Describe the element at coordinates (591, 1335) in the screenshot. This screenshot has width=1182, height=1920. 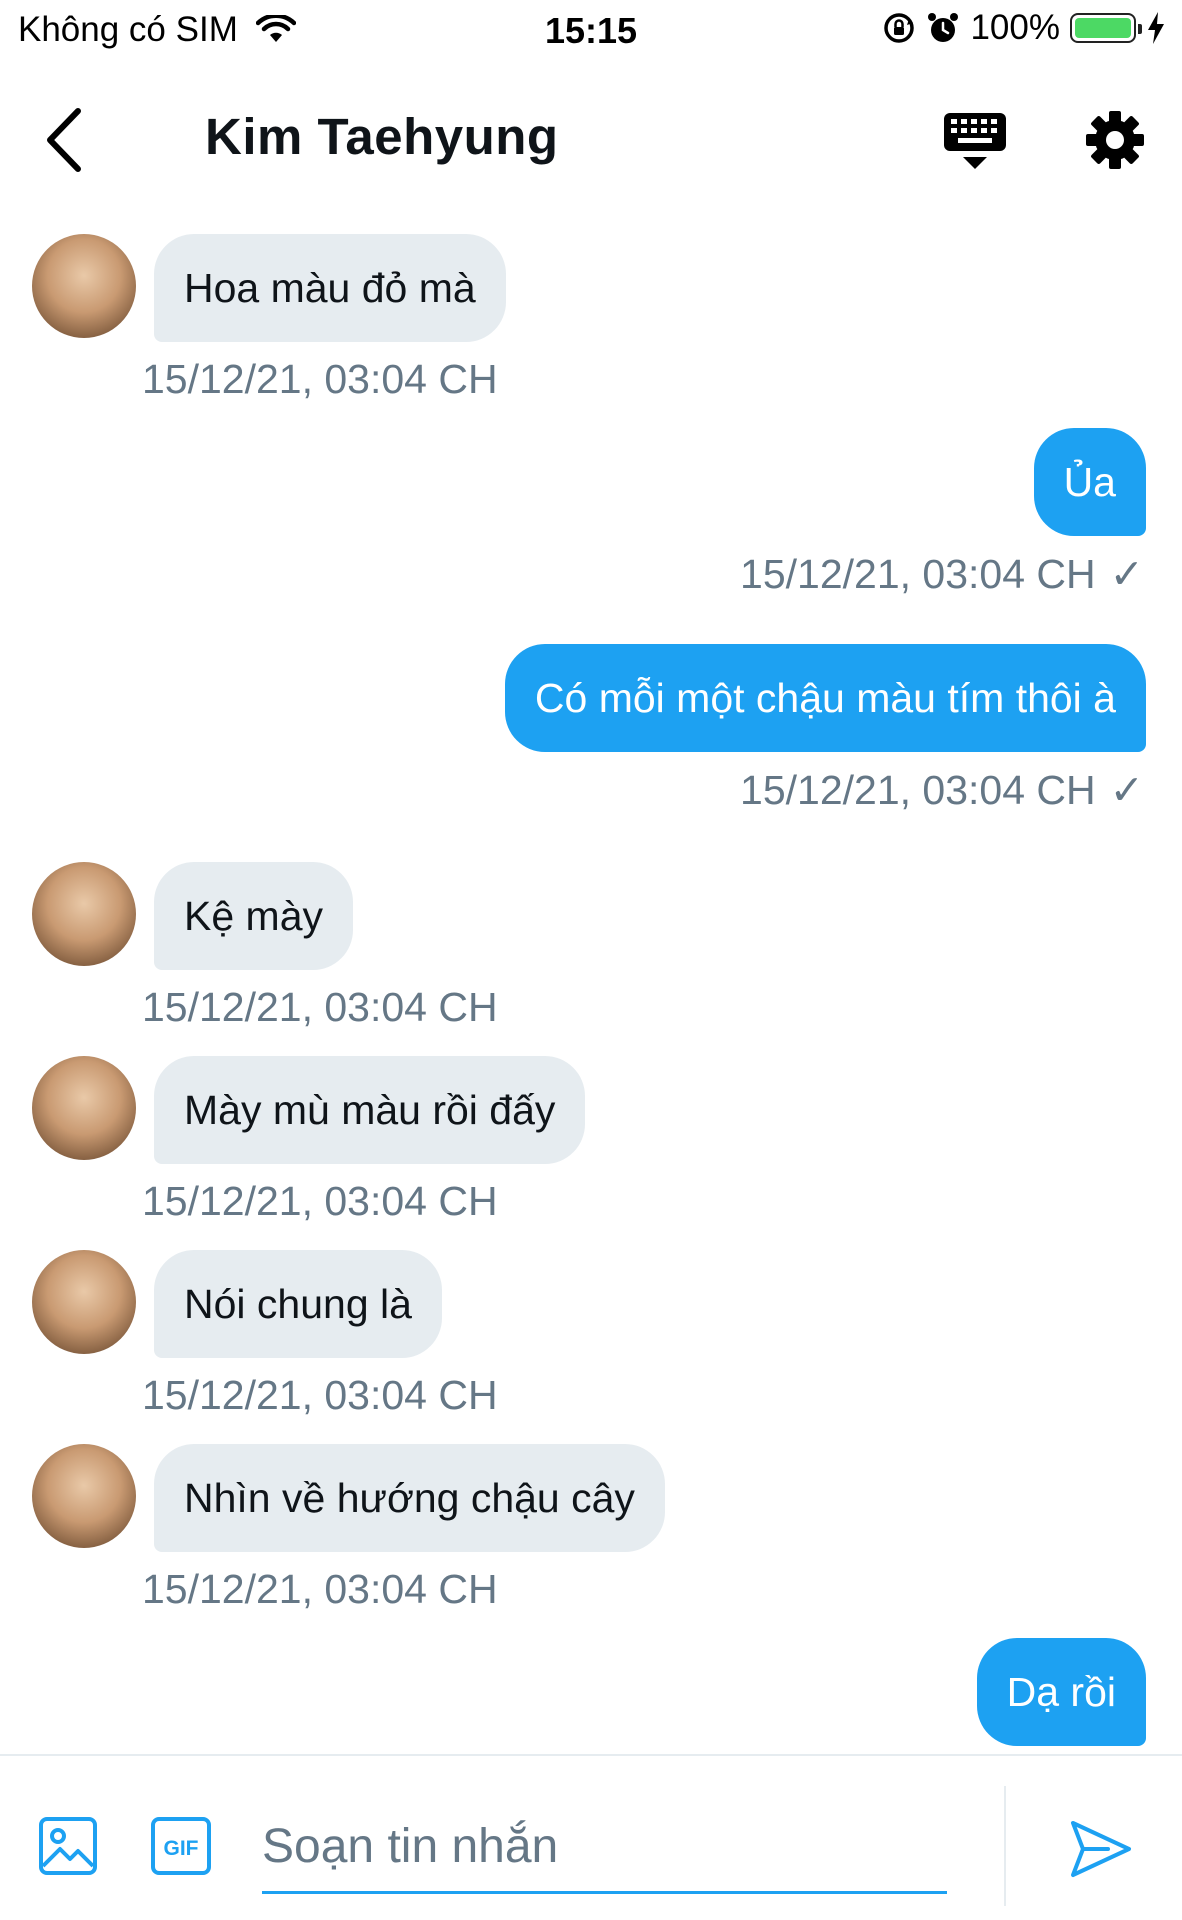
I see `message-incoming: Nói chung là 15/12/21, 03:04 CH` at that location.